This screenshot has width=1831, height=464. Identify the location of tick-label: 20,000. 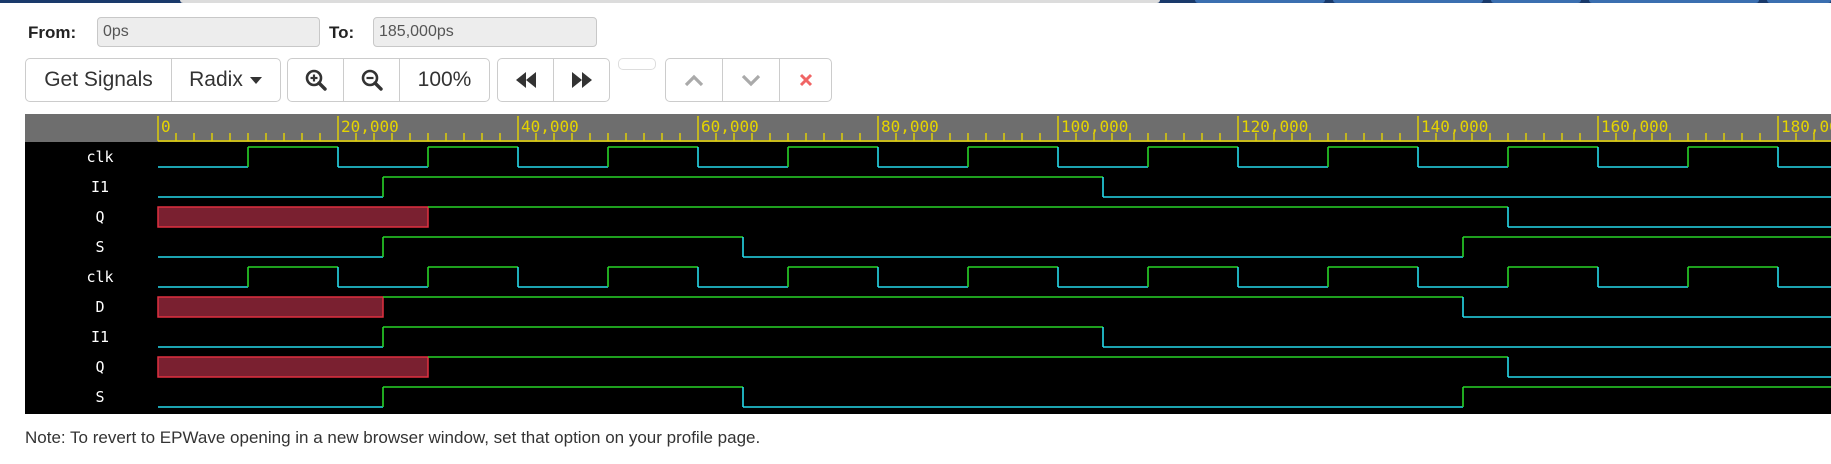
(370, 126).